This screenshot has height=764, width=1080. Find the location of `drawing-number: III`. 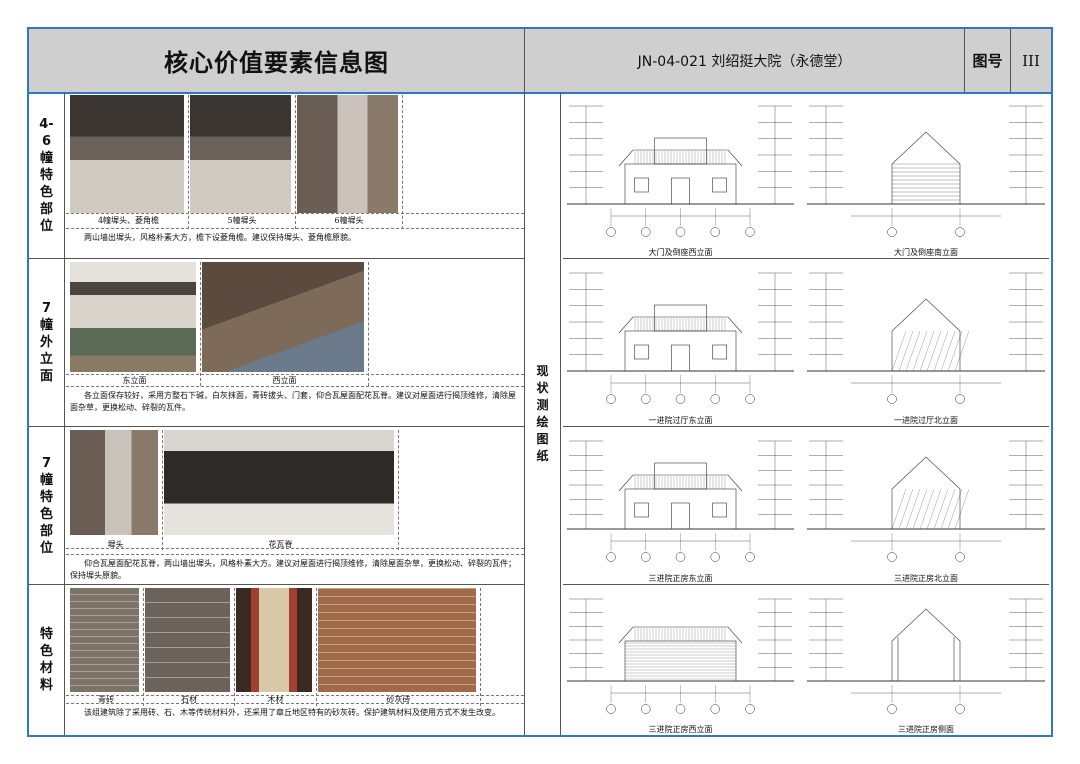

drawing-number: III is located at coordinates (1031, 60).